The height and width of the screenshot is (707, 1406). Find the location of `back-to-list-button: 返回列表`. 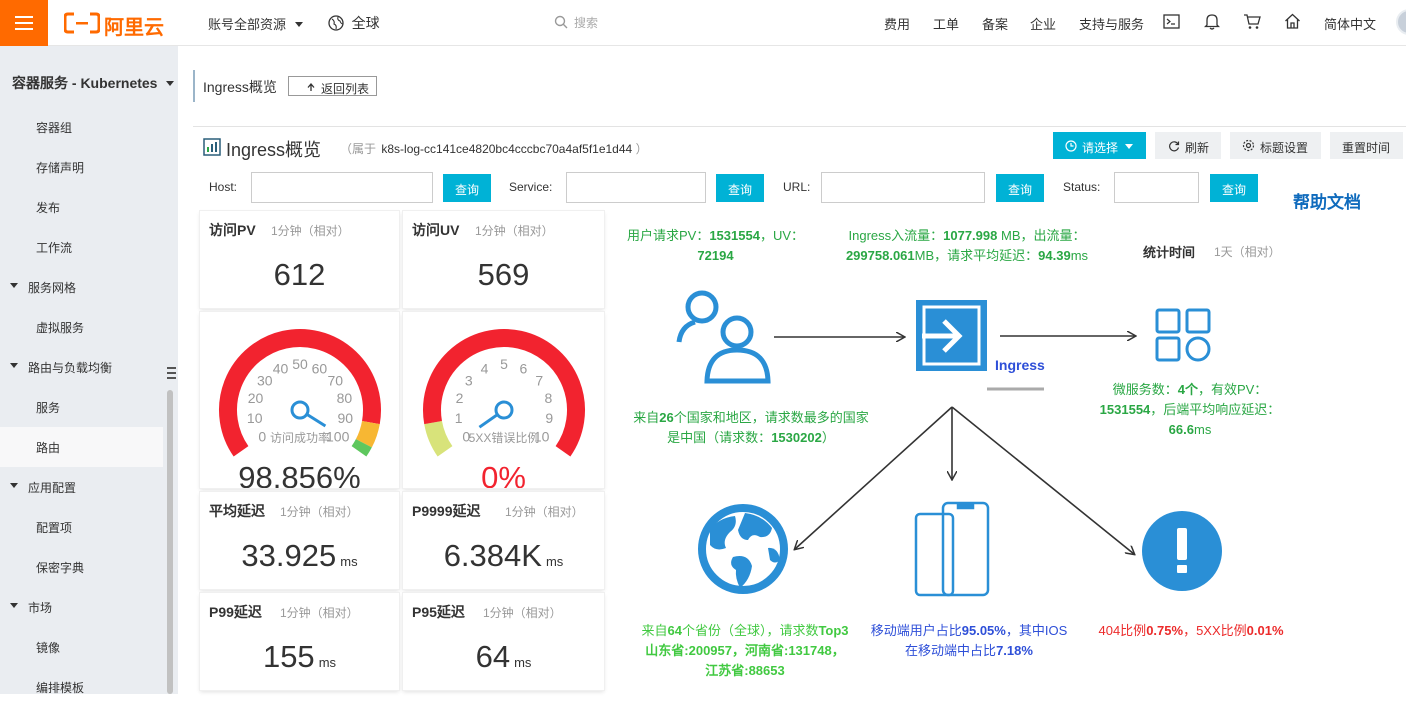

back-to-list-button: 返回列表 is located at coordinates (332, 86).